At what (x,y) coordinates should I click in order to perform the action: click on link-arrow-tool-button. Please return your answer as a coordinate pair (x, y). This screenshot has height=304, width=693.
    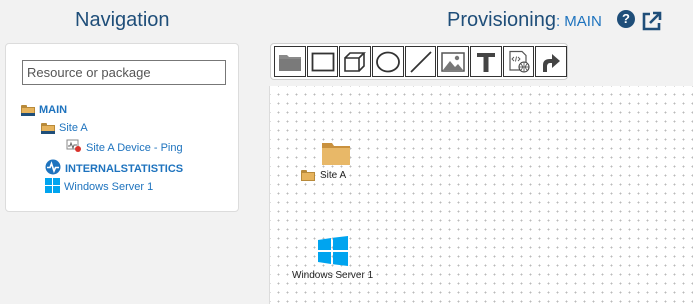
    Looking at the image, I should click on (551, 61).